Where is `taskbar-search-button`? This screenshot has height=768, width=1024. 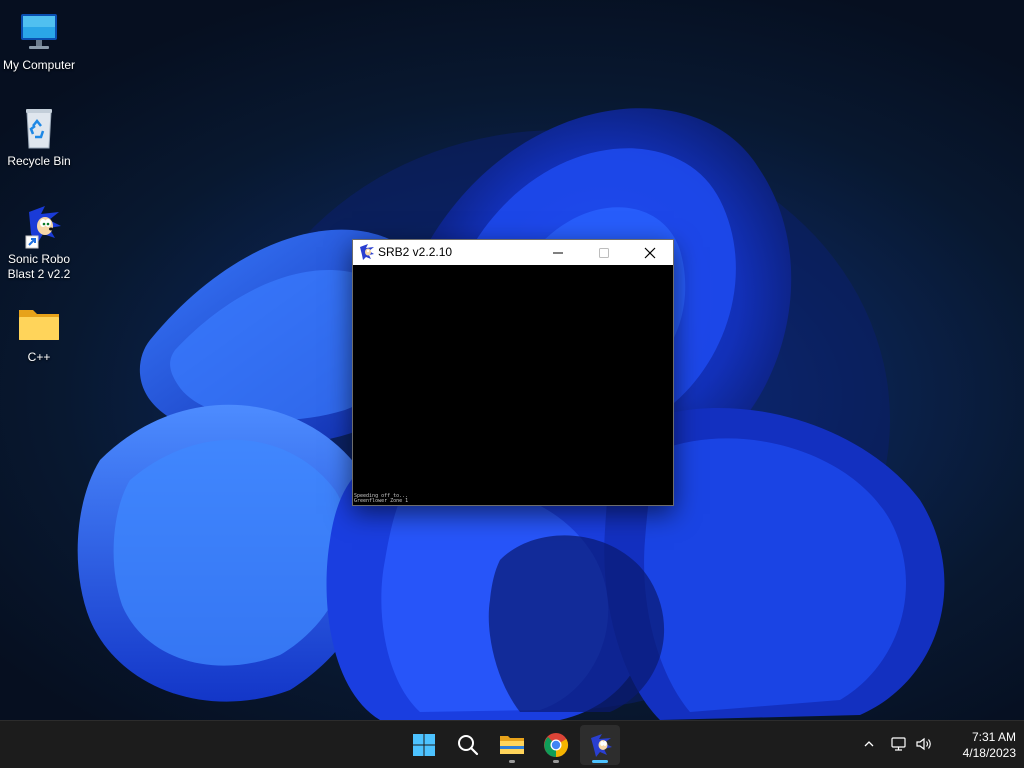 taskbar-search-button is located at coordinates (468, 745).